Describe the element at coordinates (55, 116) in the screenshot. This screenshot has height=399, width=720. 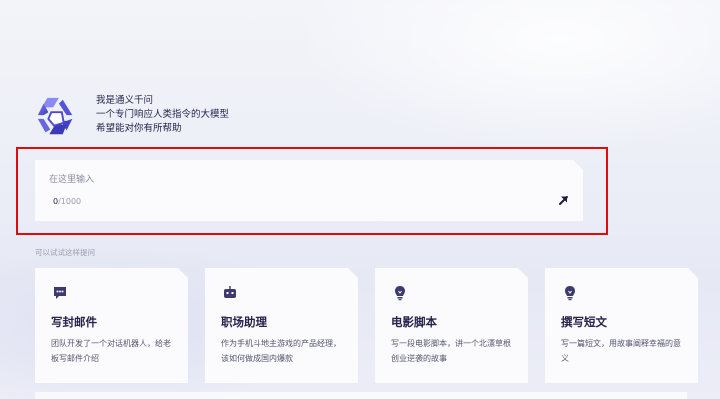
I see `tongyi-logo-icon` at that location.